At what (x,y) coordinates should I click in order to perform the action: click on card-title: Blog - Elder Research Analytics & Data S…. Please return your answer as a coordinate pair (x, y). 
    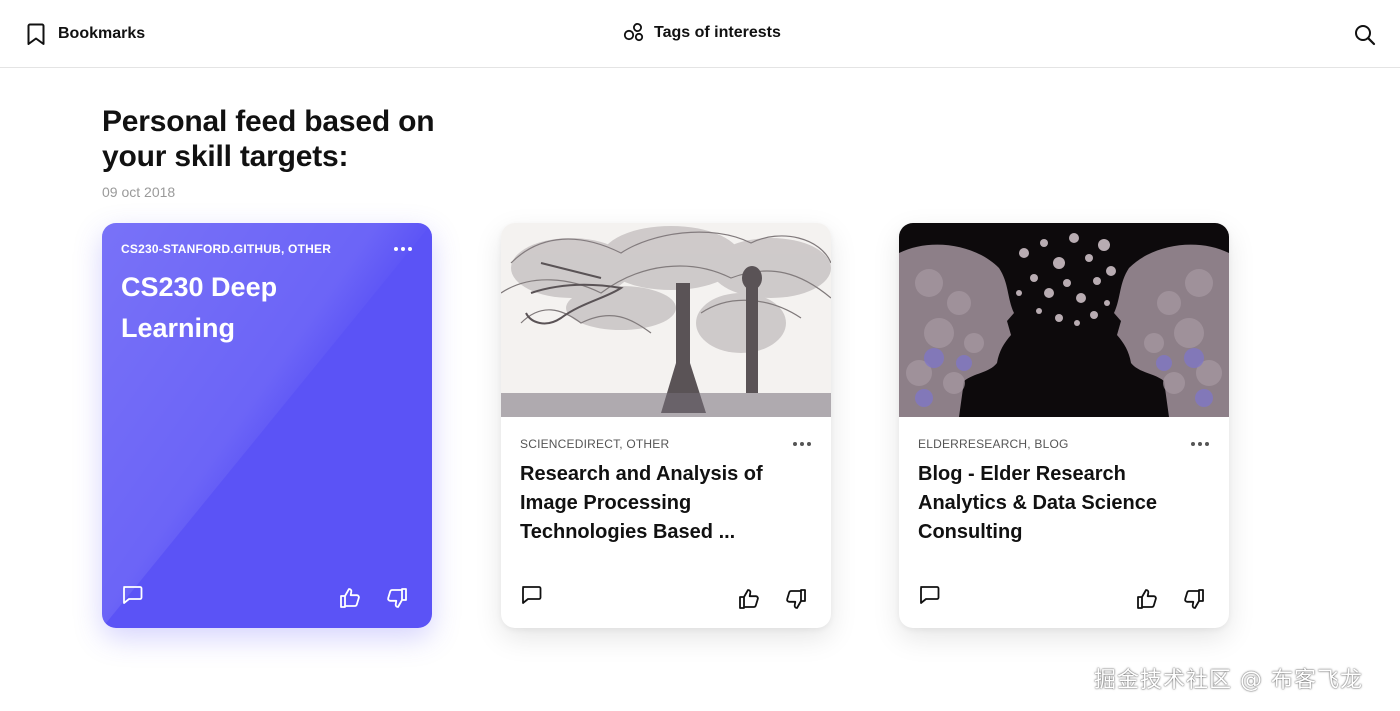
    Looking at the image, I should click on (1063, 503).